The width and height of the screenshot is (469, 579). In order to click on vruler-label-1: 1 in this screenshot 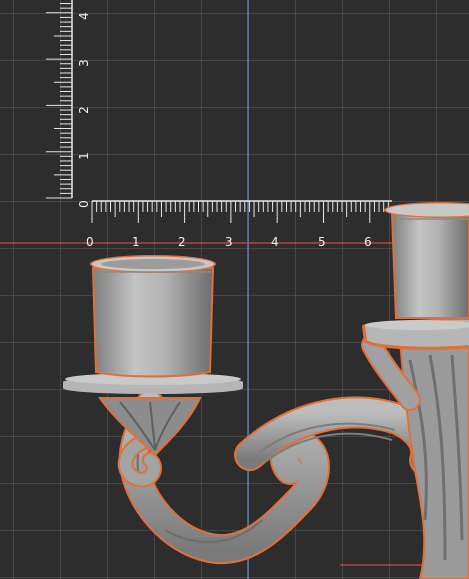, I will do `click(83, 156)`.